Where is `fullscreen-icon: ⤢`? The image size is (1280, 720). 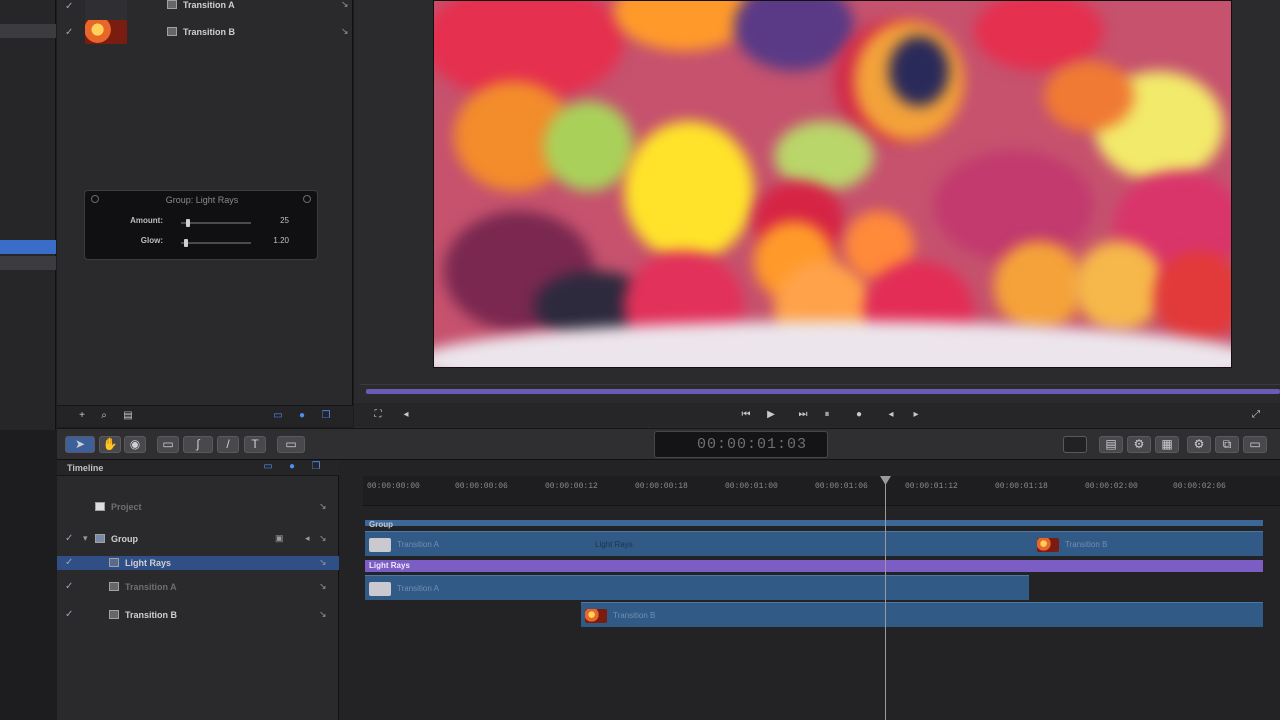
fullscreen-icon: ⤢ is located at coordinates (1256, 415).